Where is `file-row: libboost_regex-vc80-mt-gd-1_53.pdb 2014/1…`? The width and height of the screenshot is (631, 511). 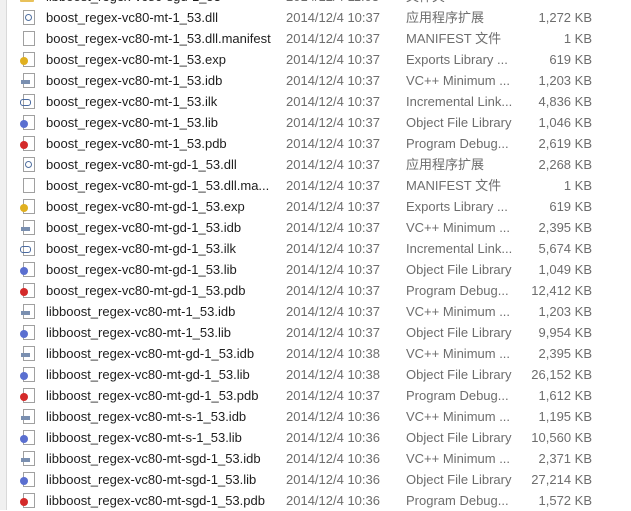
file-row: libboost_regex-vc80-mt-gd-1_53.pdb 2014/1… is located at coordinates (315, 395).